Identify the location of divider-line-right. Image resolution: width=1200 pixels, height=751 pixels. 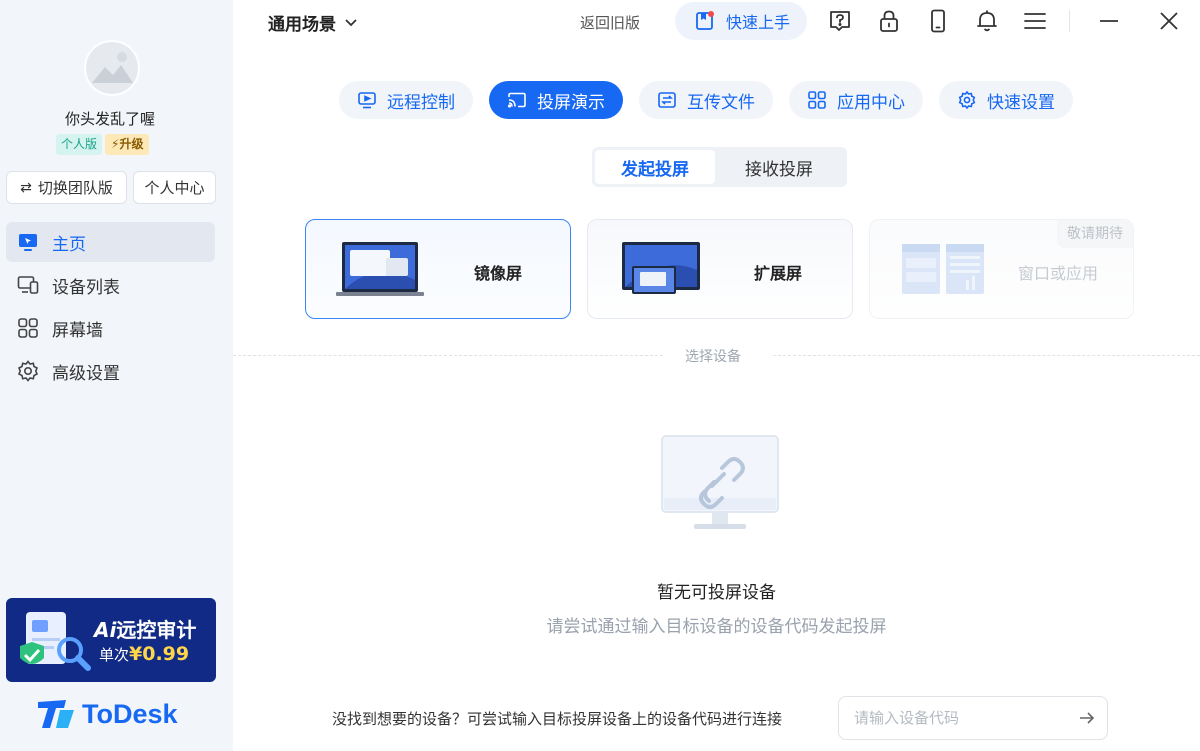
(986, 355).